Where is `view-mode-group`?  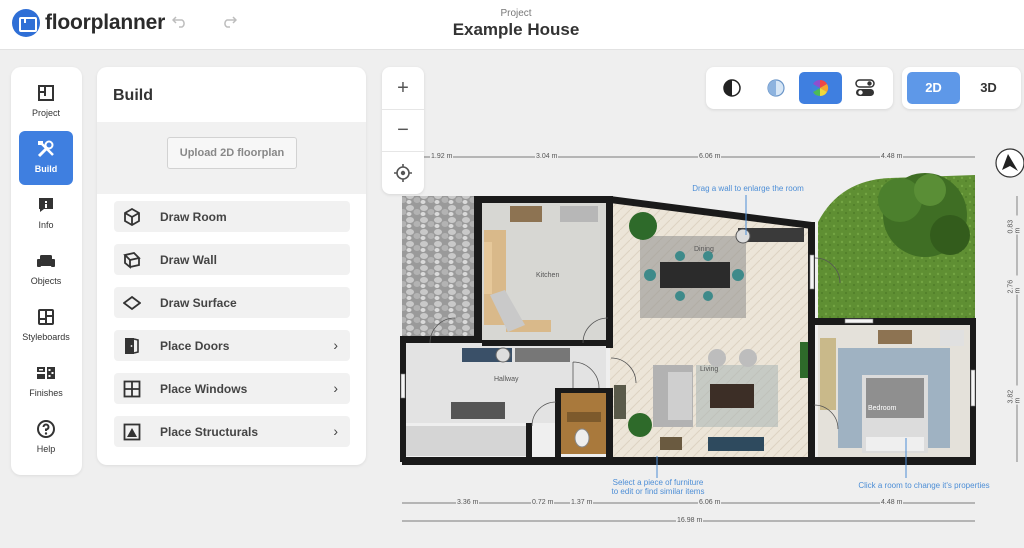
view-mode-group is located at coordinates (799, 88).